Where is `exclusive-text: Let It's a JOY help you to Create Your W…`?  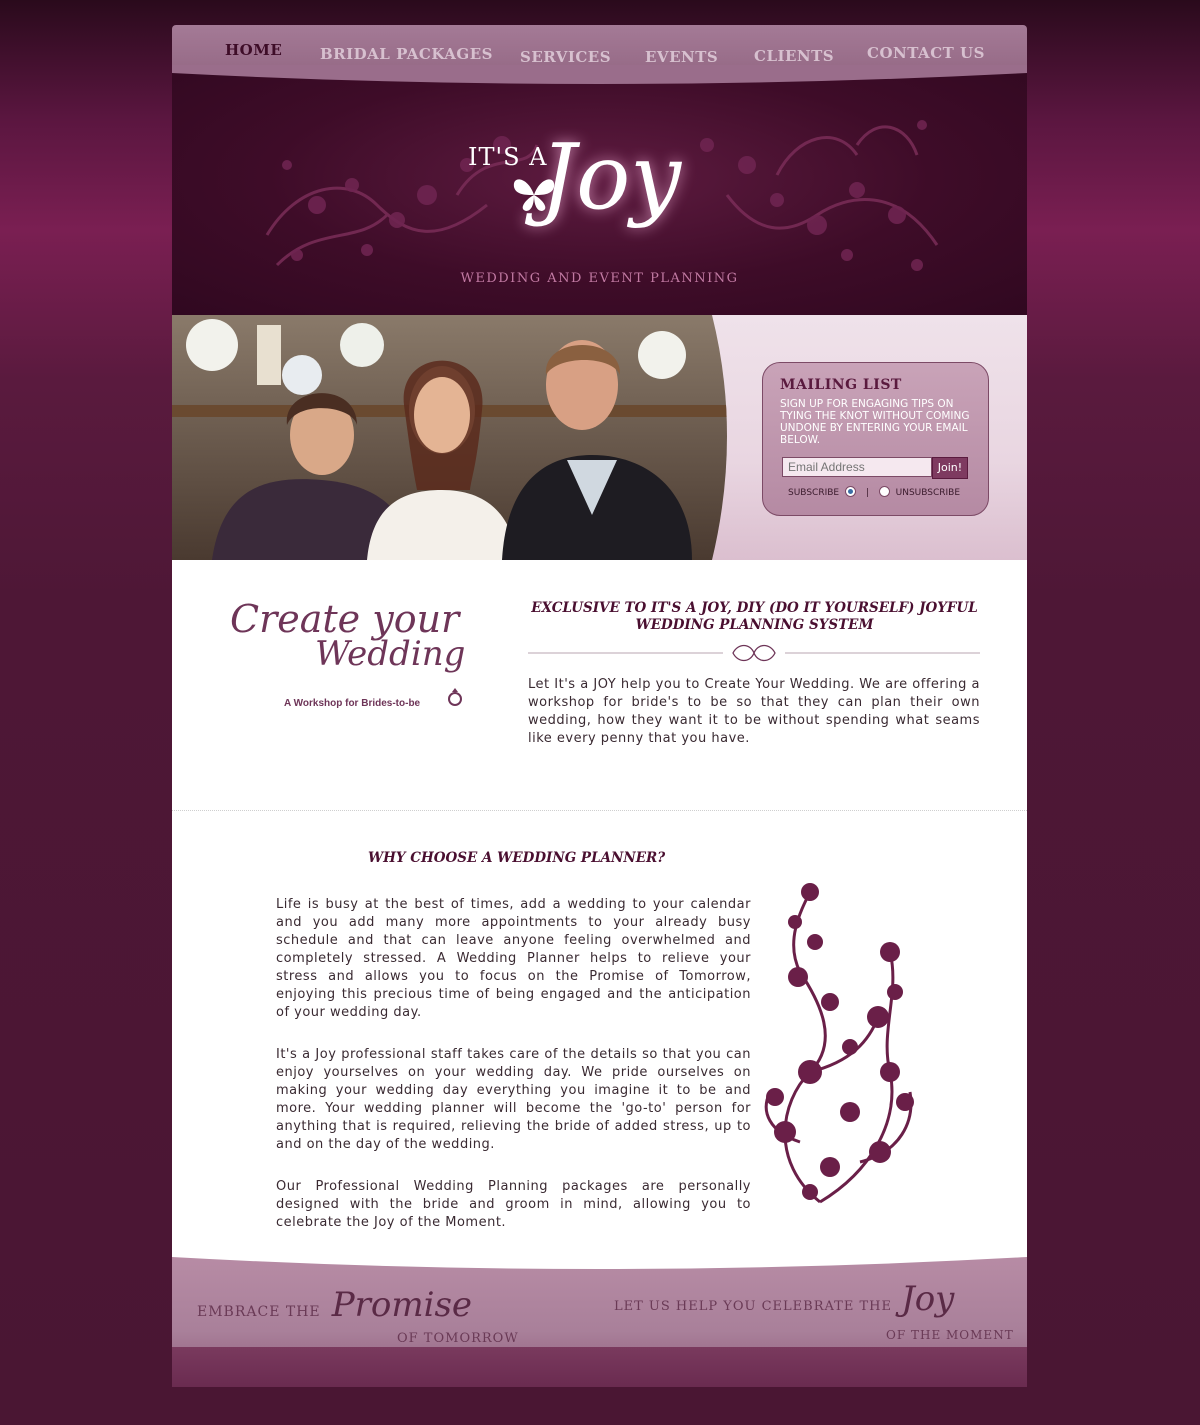 exclusive-text: Let It's a JOY help you to Create Your W… is located at coordinates (754, 711).